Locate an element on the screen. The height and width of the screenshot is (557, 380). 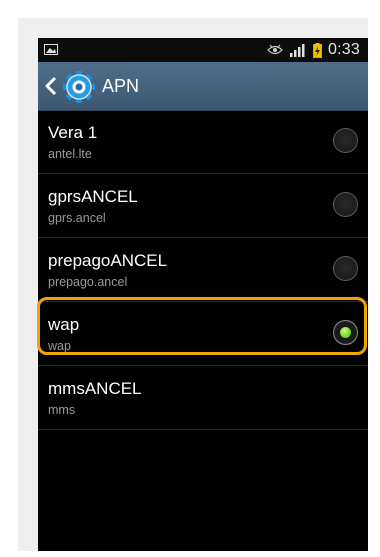
page-title: APN is located at coordinates (121, 86).